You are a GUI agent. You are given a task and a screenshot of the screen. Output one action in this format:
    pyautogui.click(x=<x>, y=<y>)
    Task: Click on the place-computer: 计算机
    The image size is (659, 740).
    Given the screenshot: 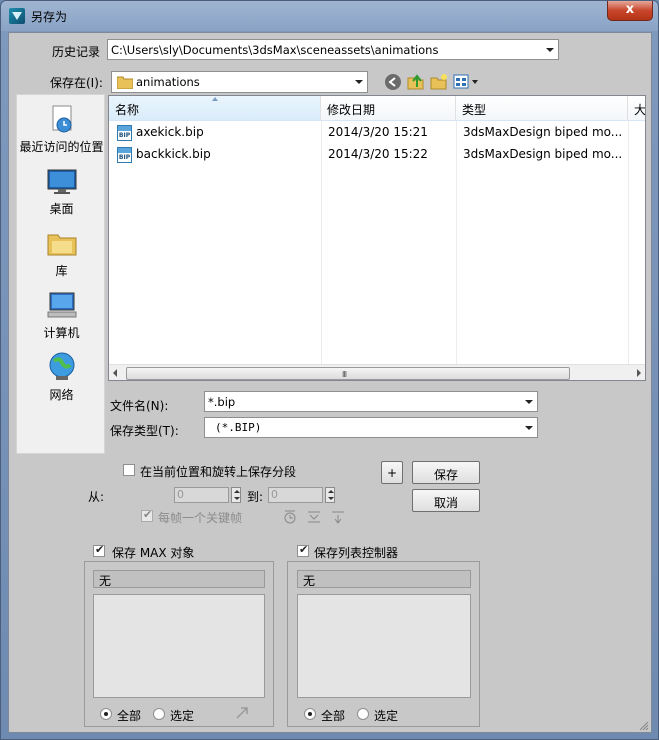 What is the action you would take?
    pyautogui.click(x=61, y=315)
    